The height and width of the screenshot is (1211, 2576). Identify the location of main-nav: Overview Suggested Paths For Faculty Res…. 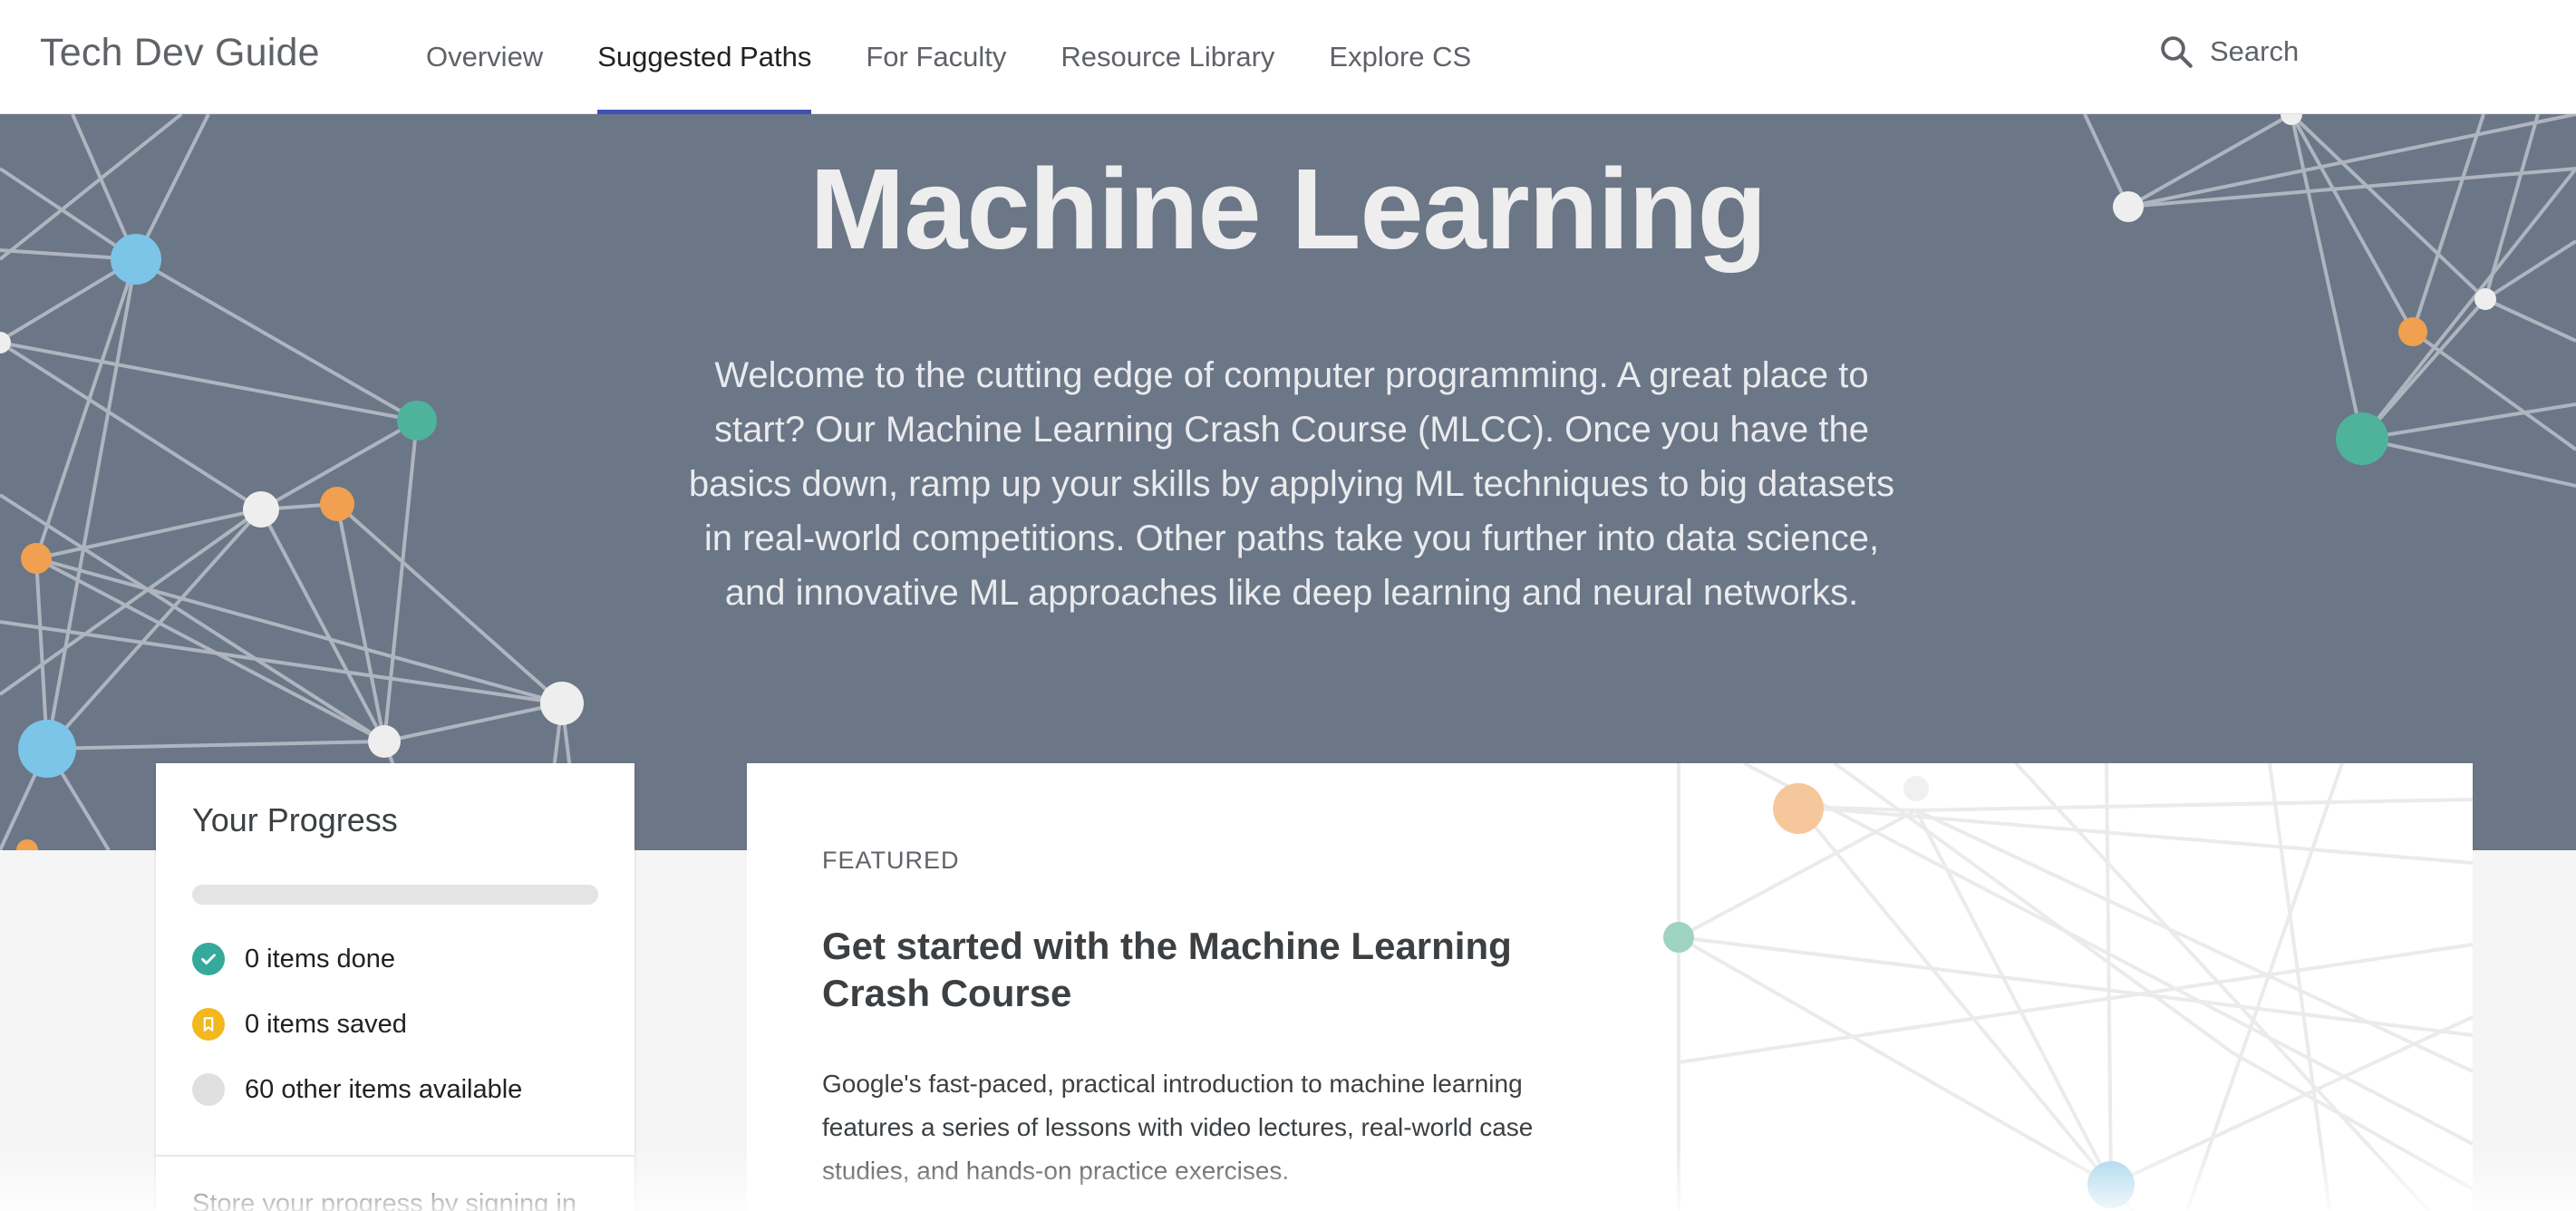
(948, 57).